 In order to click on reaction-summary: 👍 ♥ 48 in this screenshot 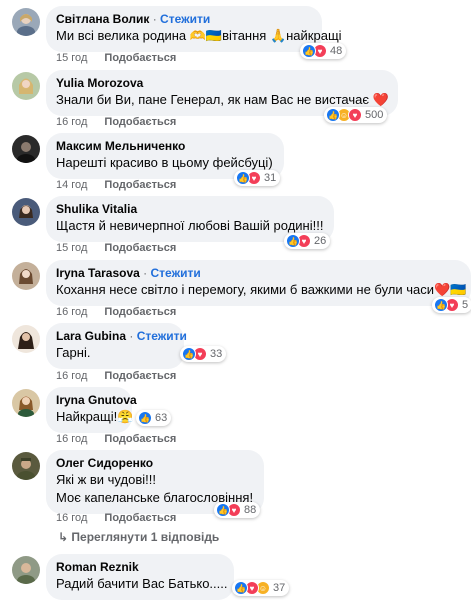, I will do `click(323, 51)`.